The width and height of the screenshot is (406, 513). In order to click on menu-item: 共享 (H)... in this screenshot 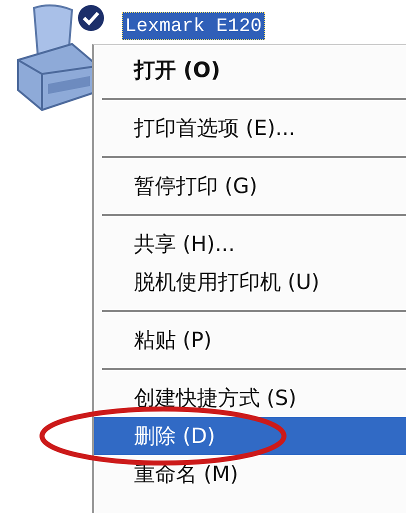, I will do `click(250, 244)`.